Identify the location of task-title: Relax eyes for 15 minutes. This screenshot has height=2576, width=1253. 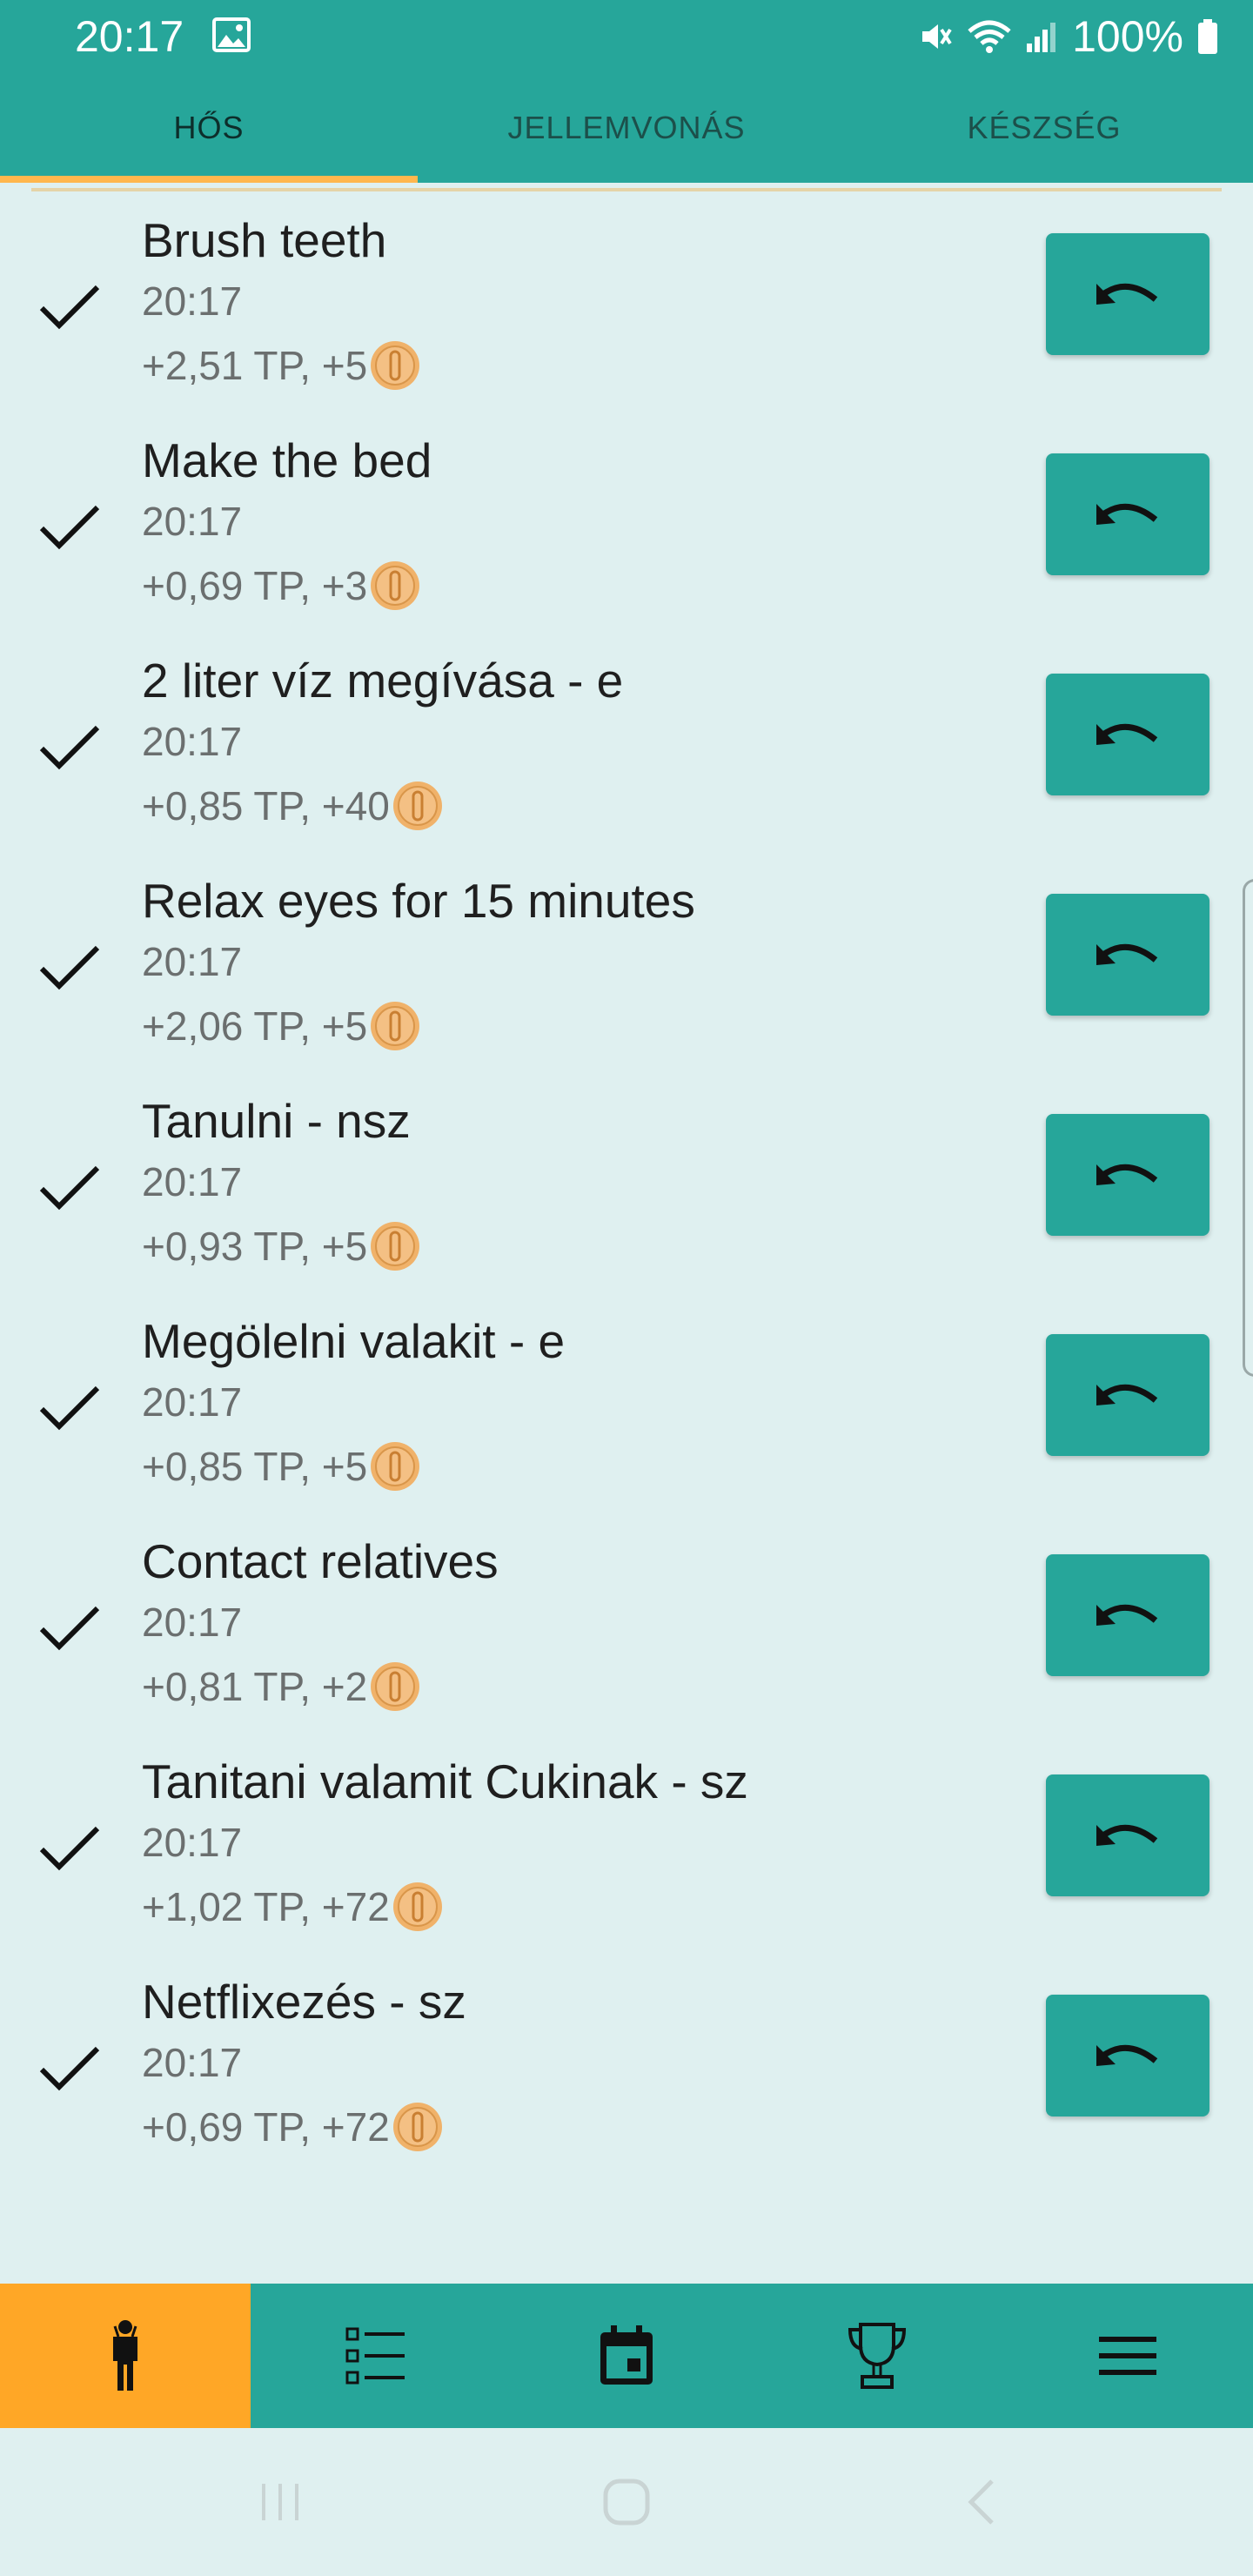
(418, 901).